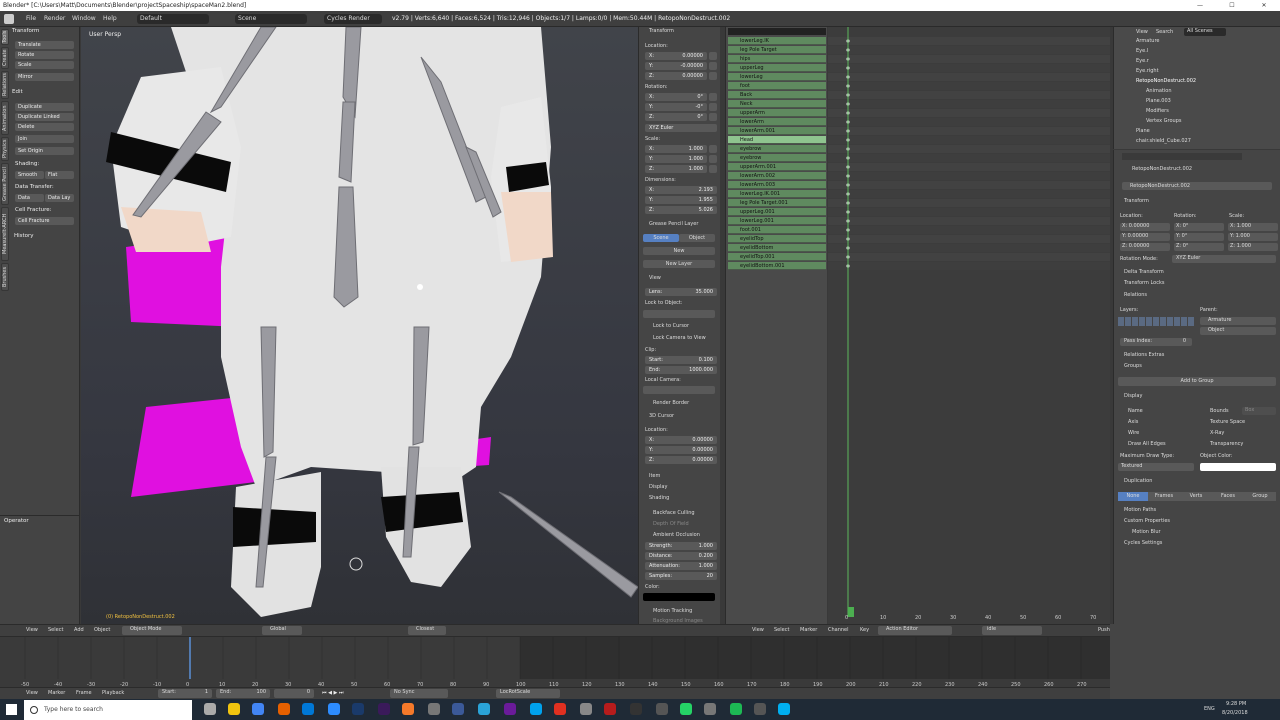 Image resolution: width=1280 pixels, height=720 pixels. I want to click on select-menu: Select, so click(55, 630).